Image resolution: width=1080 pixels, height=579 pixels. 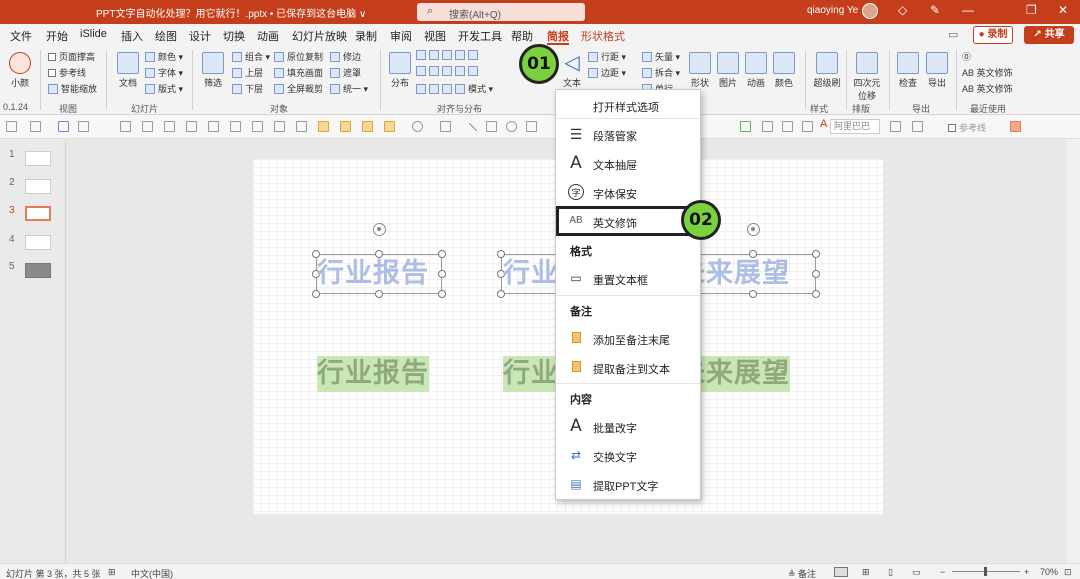 I want to click on tab-jianbao: 简报, so click(x=558, y=36).